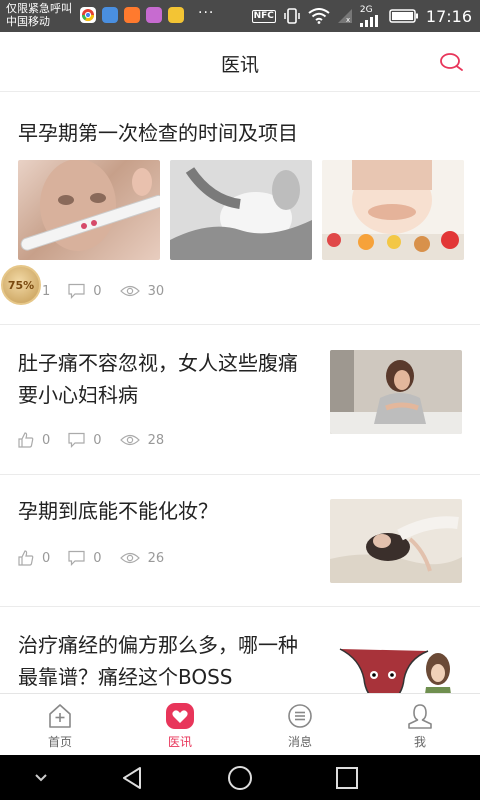 Image resolution: width=480 pixels, height=800 pixels. Describe the element at coordinates (366, 9) in the screenshot. I see `network-type-label: 2G` at that location.